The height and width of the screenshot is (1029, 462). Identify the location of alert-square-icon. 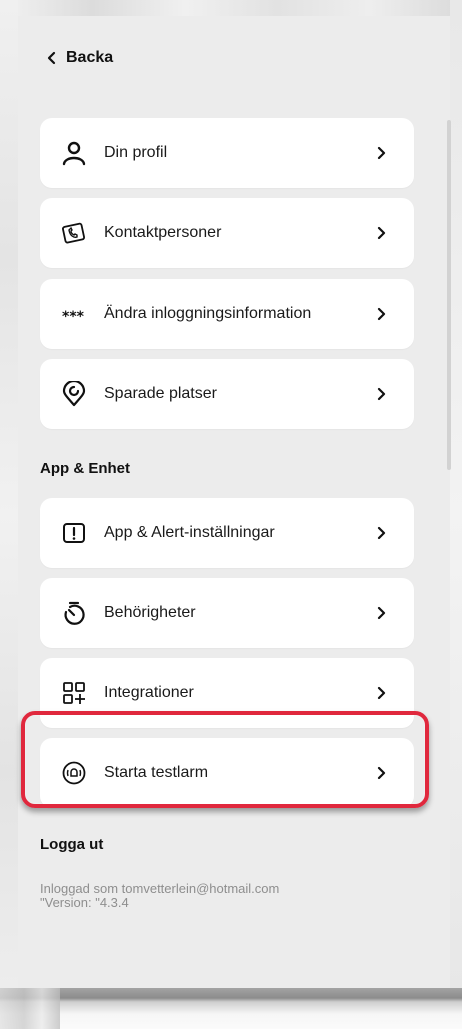
(74, 533).